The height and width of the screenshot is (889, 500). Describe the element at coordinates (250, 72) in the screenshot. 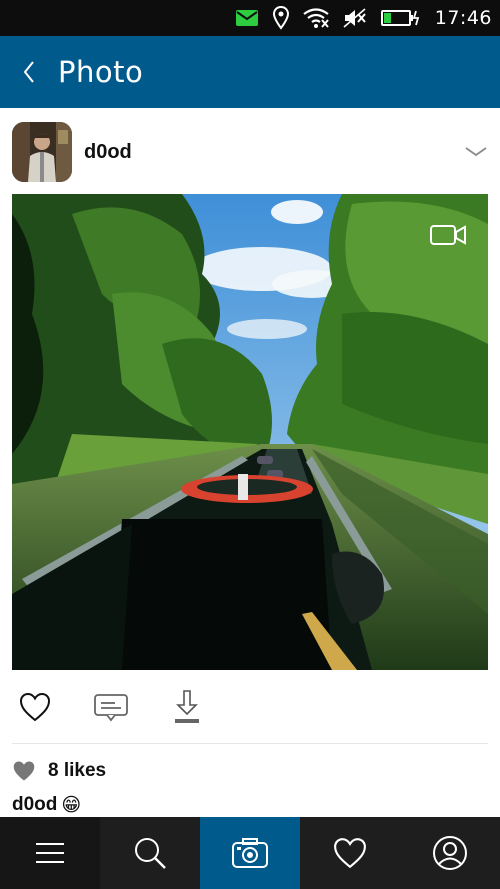

I see `app-header: Photo` at that location.